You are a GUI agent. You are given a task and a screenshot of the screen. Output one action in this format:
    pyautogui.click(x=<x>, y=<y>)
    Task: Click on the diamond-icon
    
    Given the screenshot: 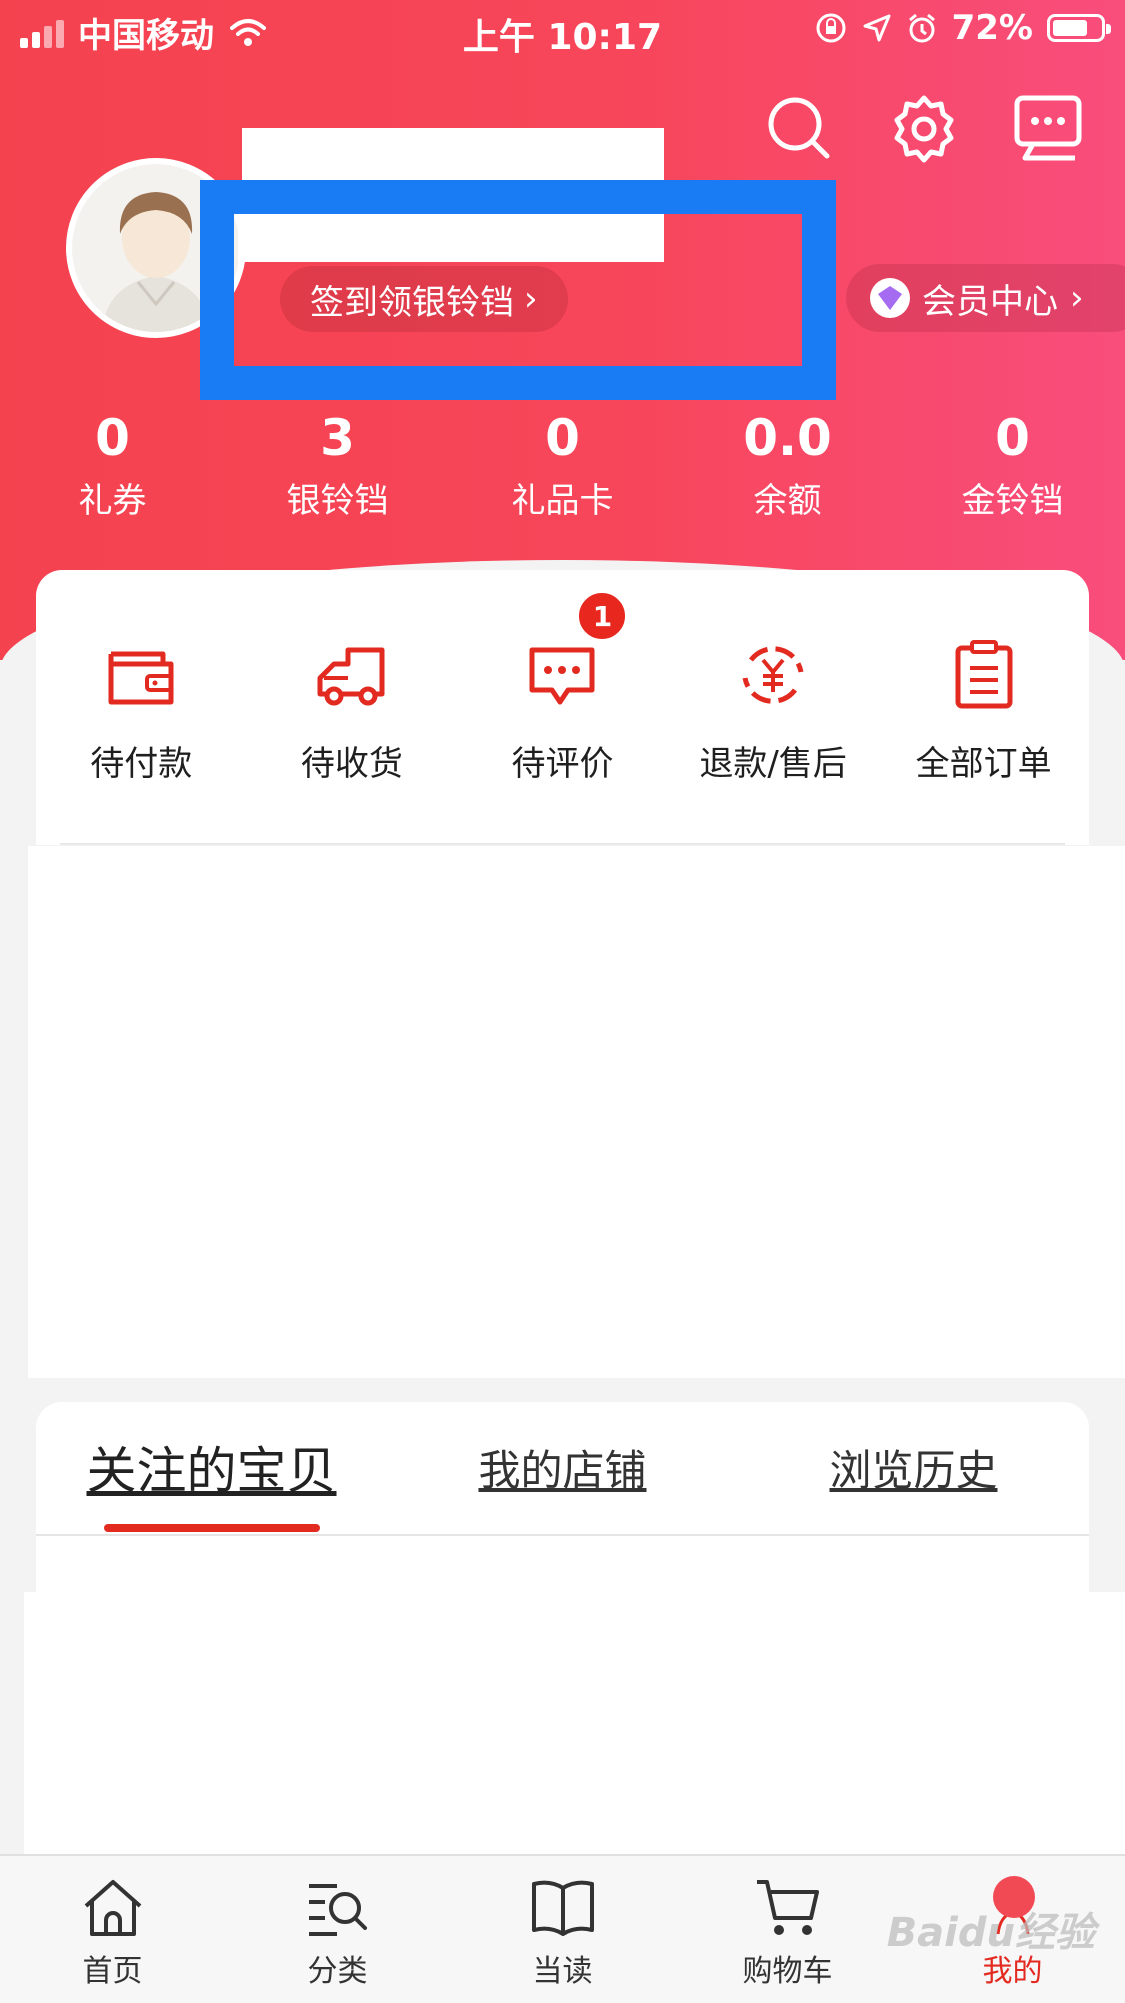 What is the action you would take?
    pyautogui.click(x=890, y=298)
    